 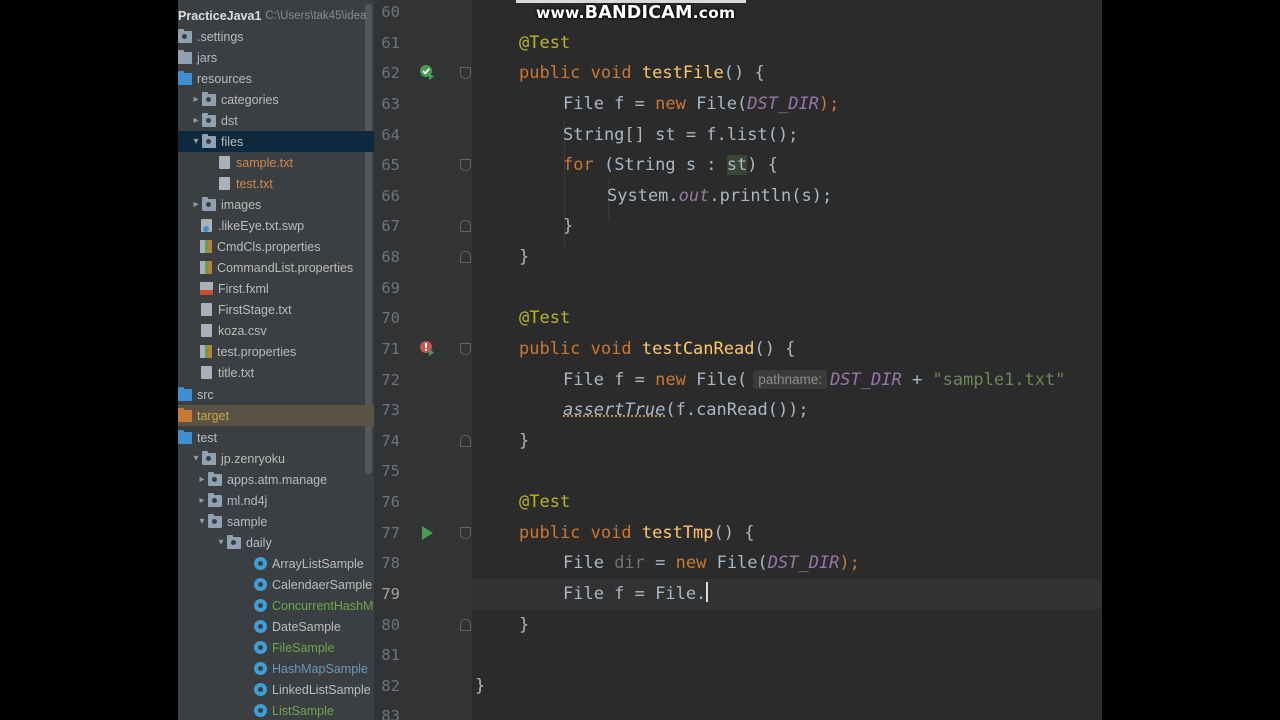 I want to click on tree-item-label: sample, so click(x=247, y=521).